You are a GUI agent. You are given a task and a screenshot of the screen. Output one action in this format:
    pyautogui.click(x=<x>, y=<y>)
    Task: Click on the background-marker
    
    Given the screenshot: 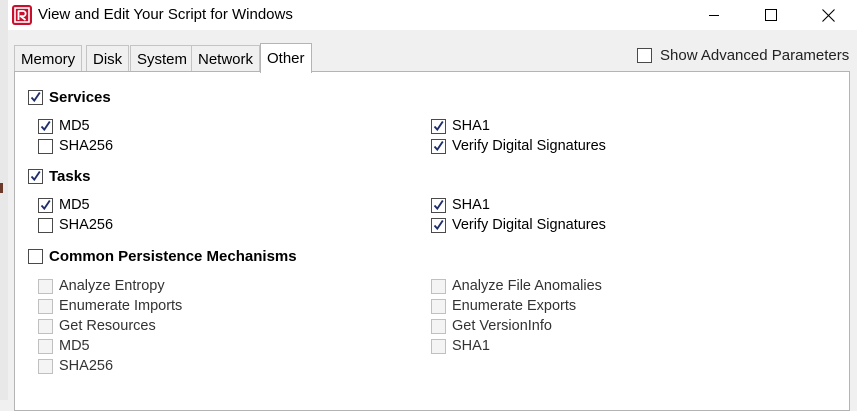 What is the action you would take?
    pyautogui.click(x=1, y=188)
    